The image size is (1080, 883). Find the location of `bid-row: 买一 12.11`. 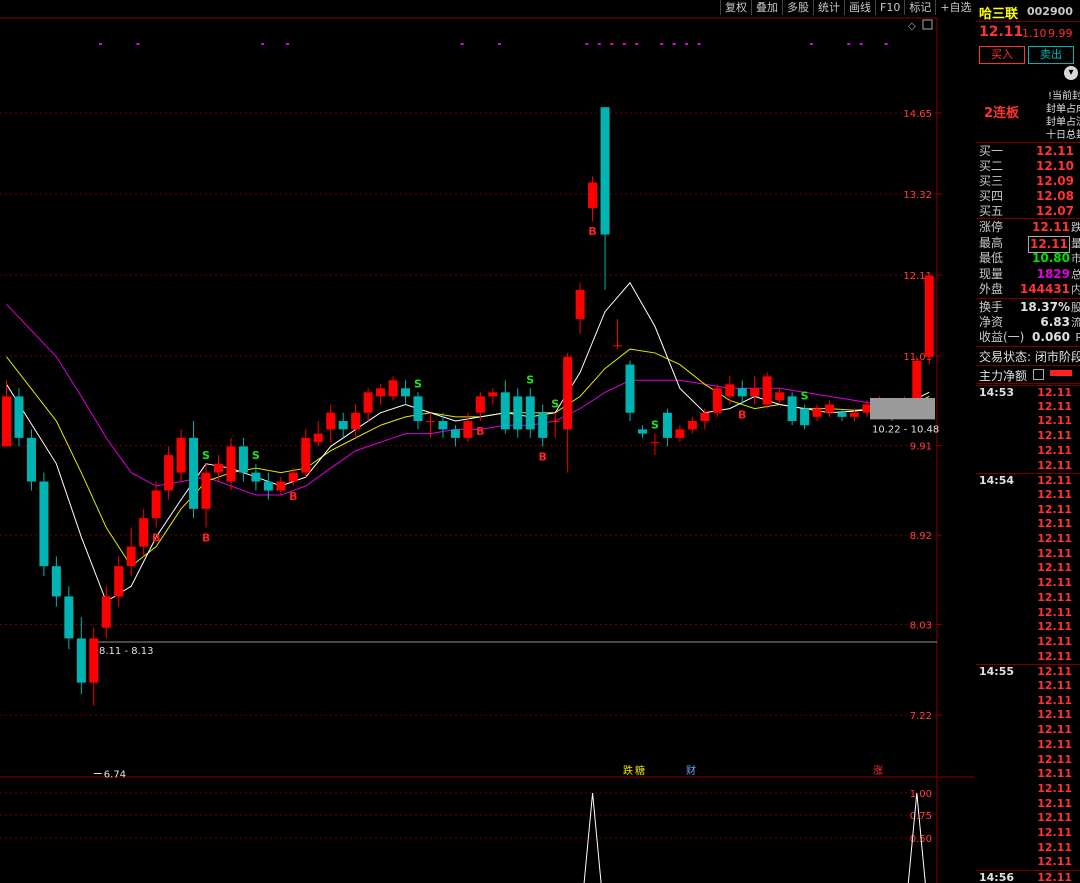

bid-row: 买一 12.11 is located at coordinates (1028, 151).